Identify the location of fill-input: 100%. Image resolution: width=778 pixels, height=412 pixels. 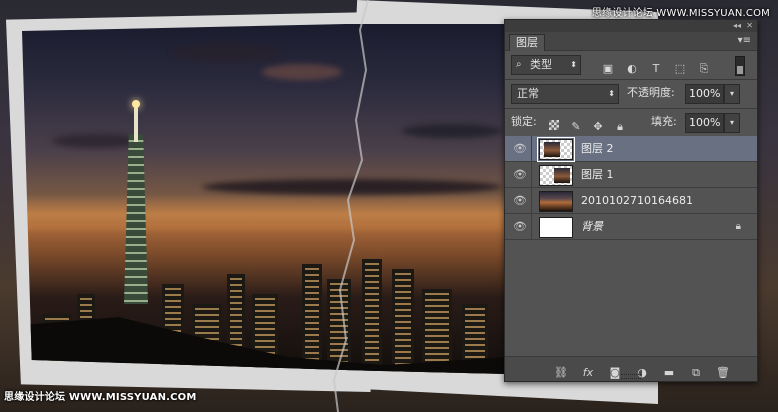
(704, 123).